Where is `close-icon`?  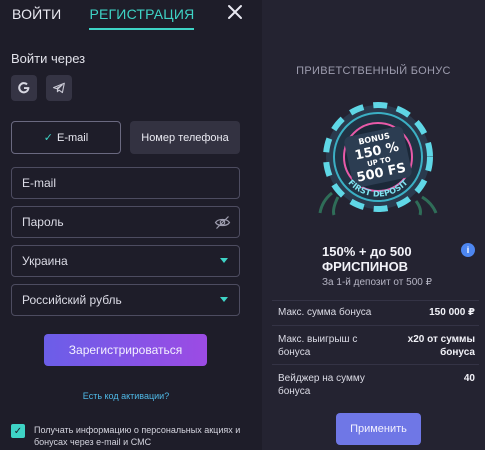
close-icon is located at coordinates (235, 12).